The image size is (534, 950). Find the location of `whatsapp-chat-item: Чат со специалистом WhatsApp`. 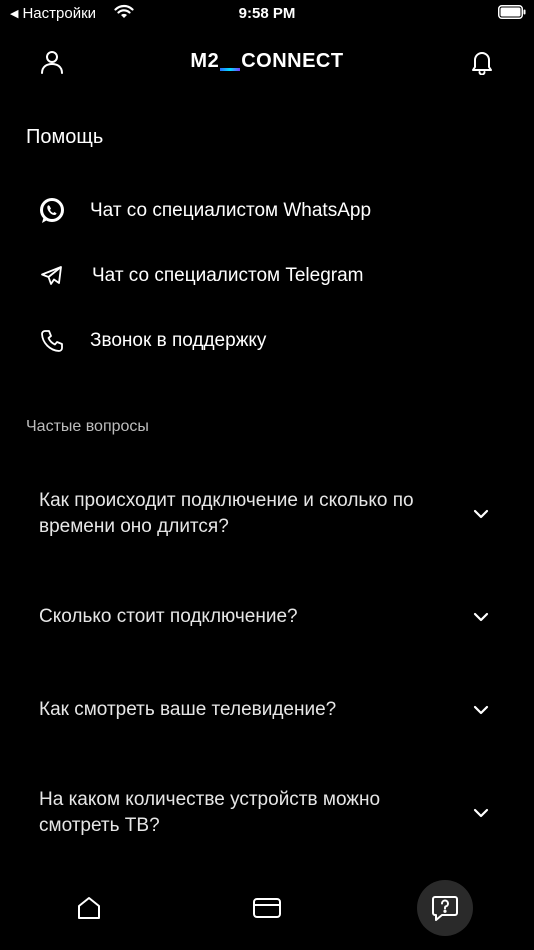

whatsapp-chat-item: Чат со специалистом WhatsApp is located at coordinates (266, 211).